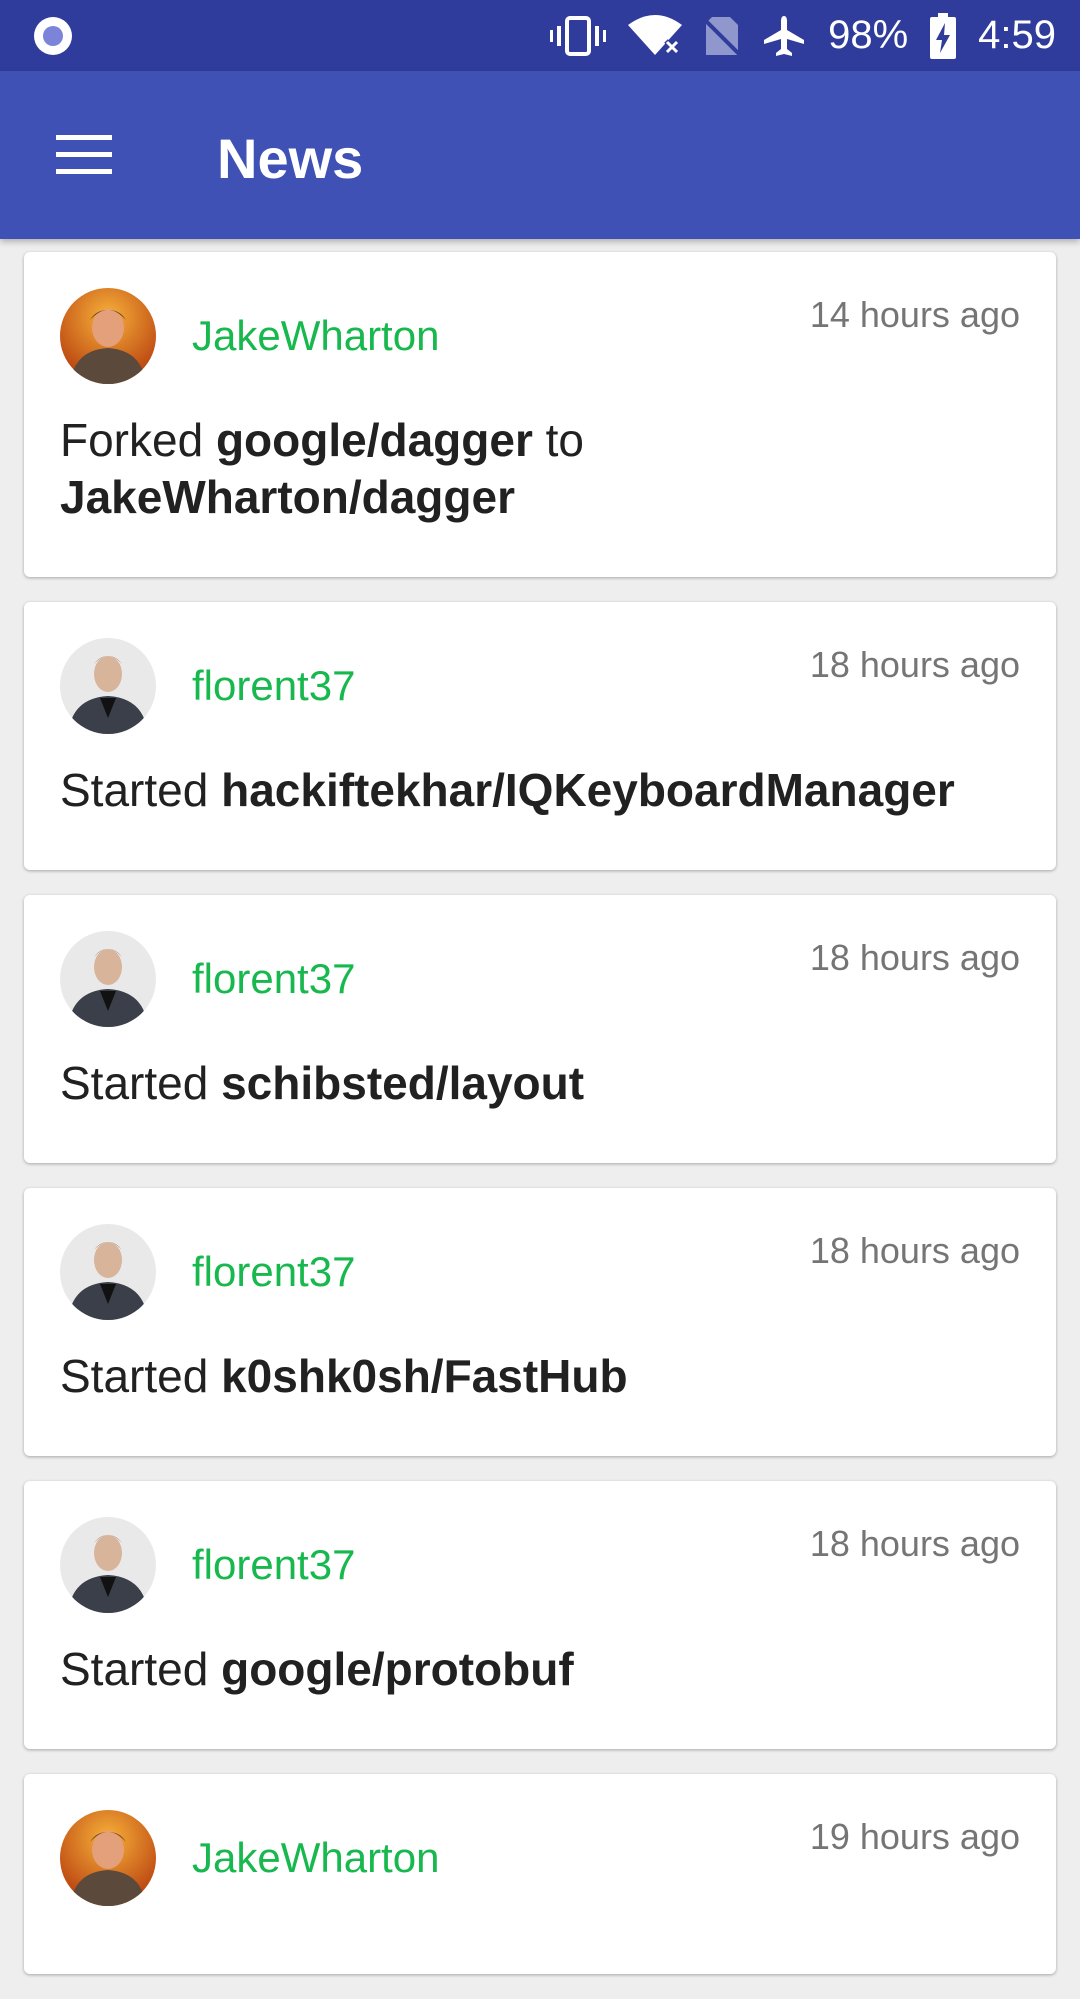 This screenshot has width=1080, height=1999. Describe the element at coordinates (53, 36) in the screenshot. I see `notification-dot-icon` at that location.